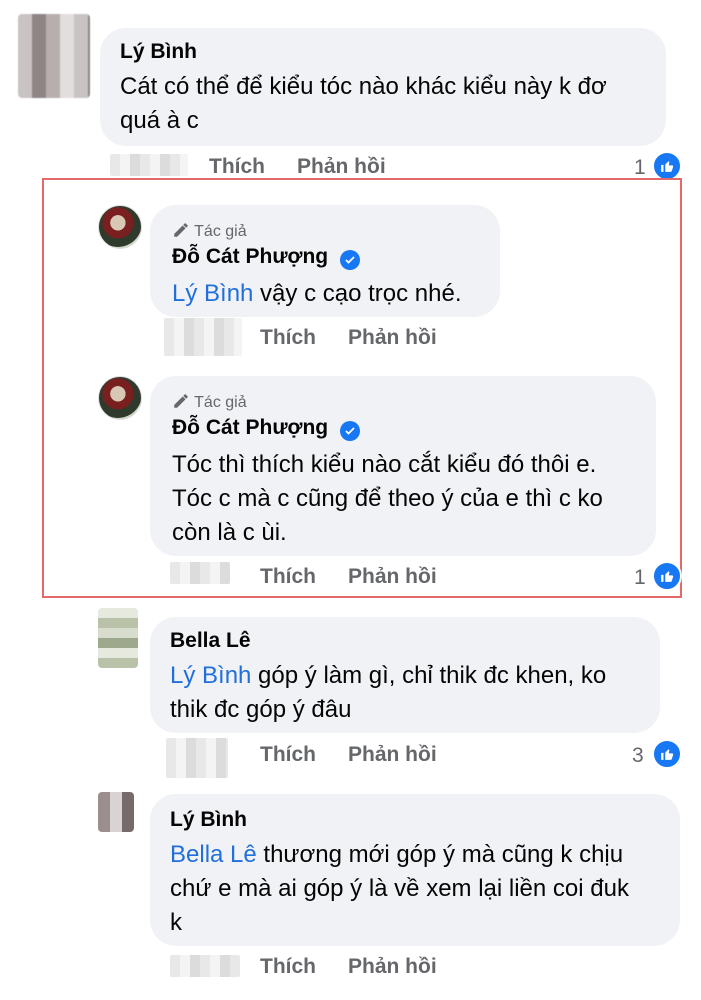 This screenshot has width=701, height=1000. I want to click on comment-text-content: vậy c cạo trọc nhé., so click(357, 293).